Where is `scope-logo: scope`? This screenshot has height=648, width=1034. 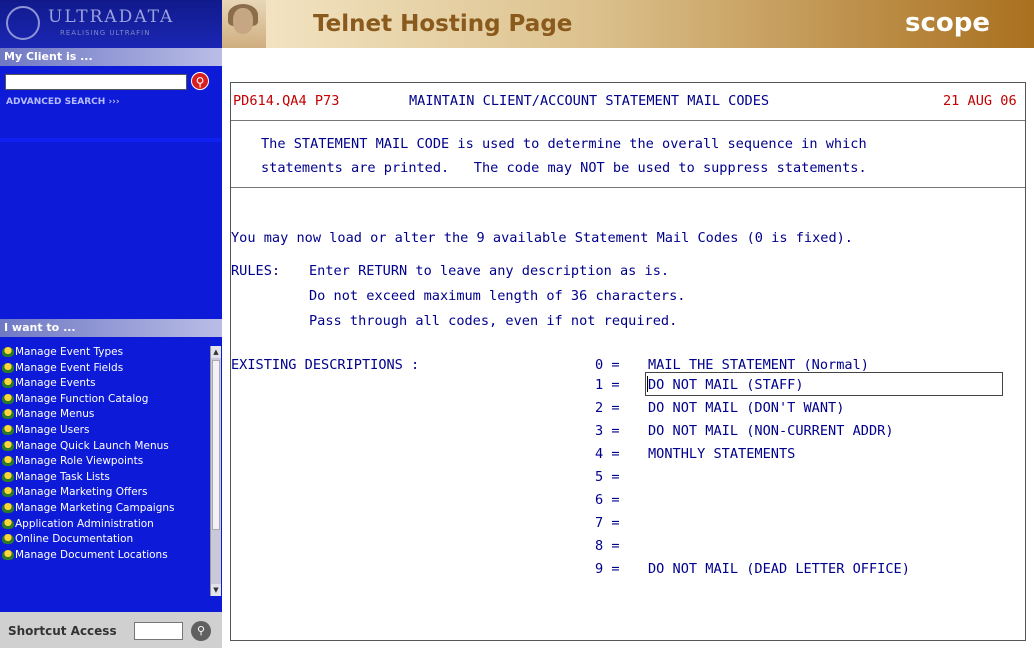 scope-logo: scope is located at coordinates (947, 23).